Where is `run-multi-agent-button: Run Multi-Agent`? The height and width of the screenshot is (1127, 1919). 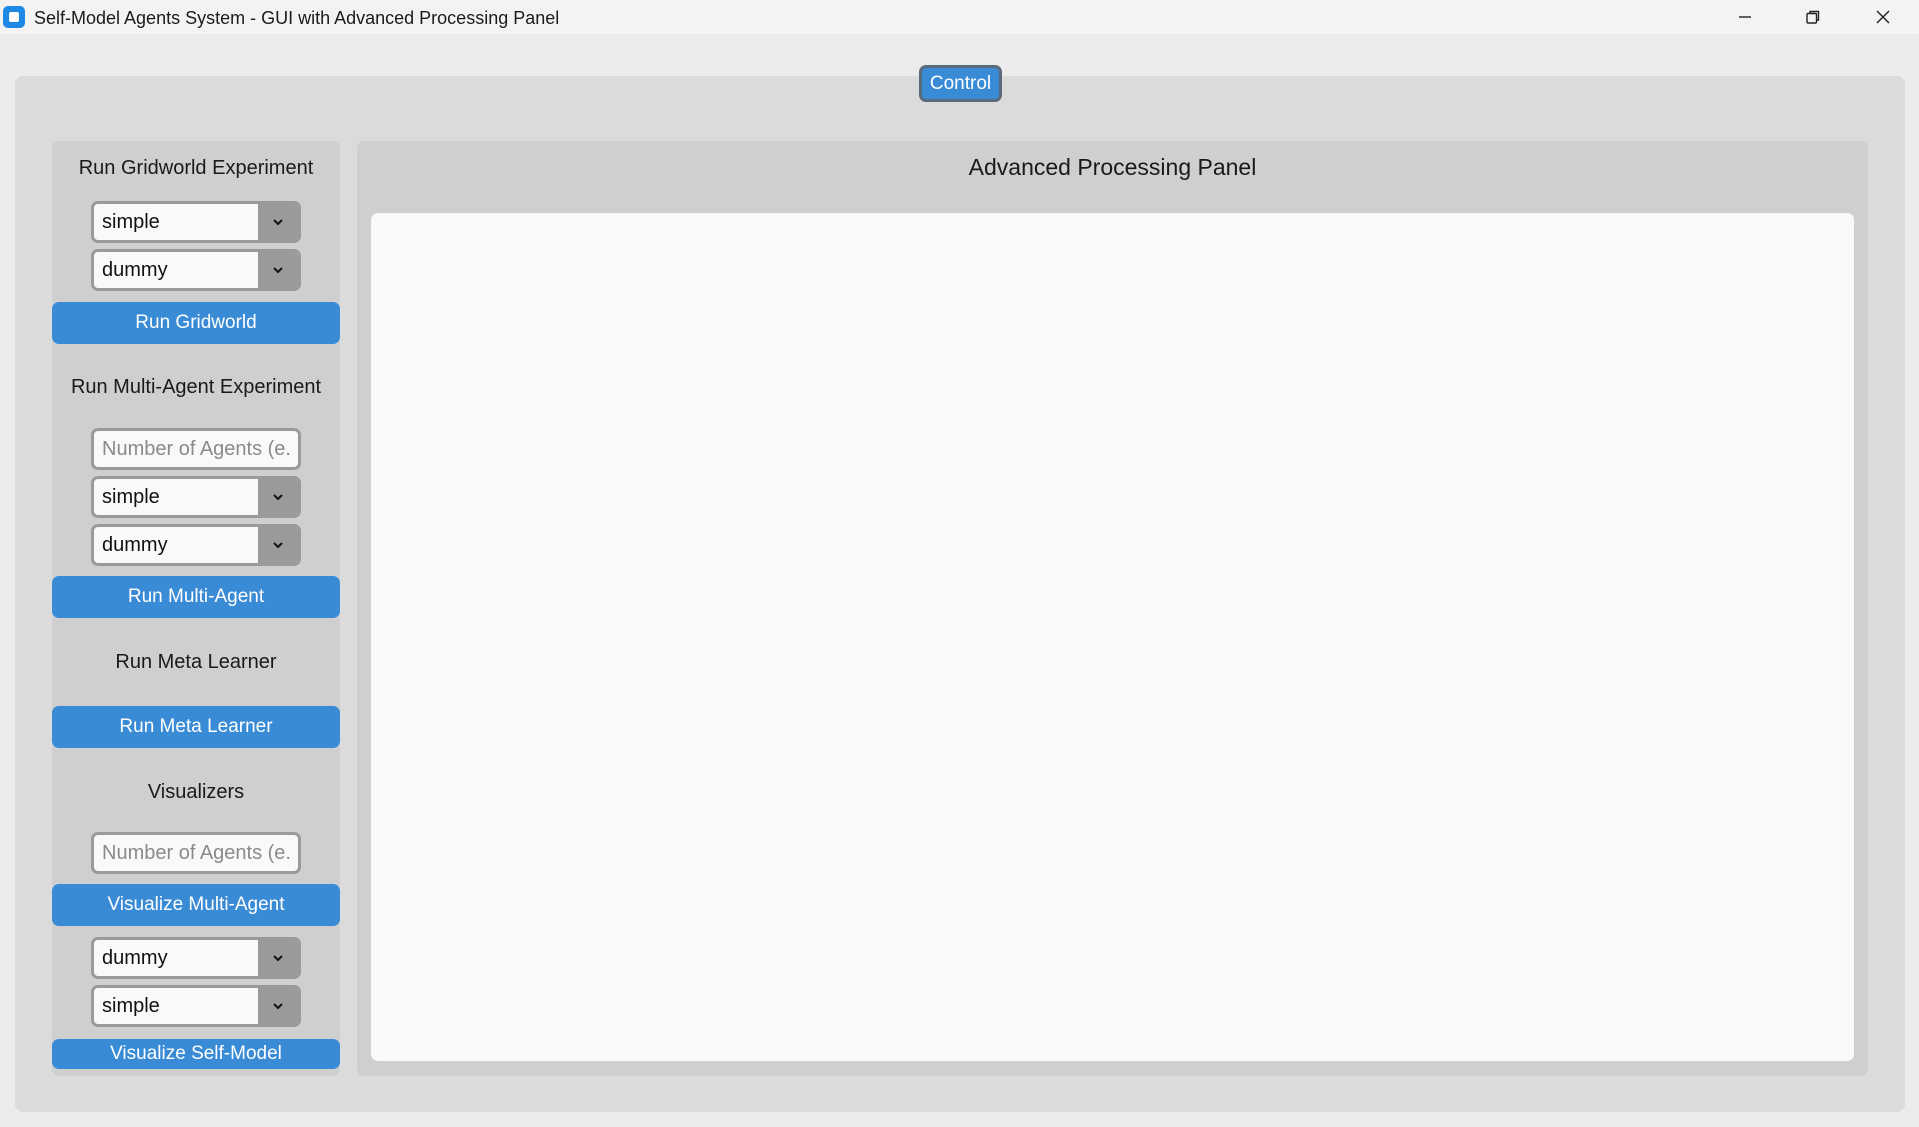 run-multi-agent-button: Run Multi-Agent is located at coordinates (196, 597).